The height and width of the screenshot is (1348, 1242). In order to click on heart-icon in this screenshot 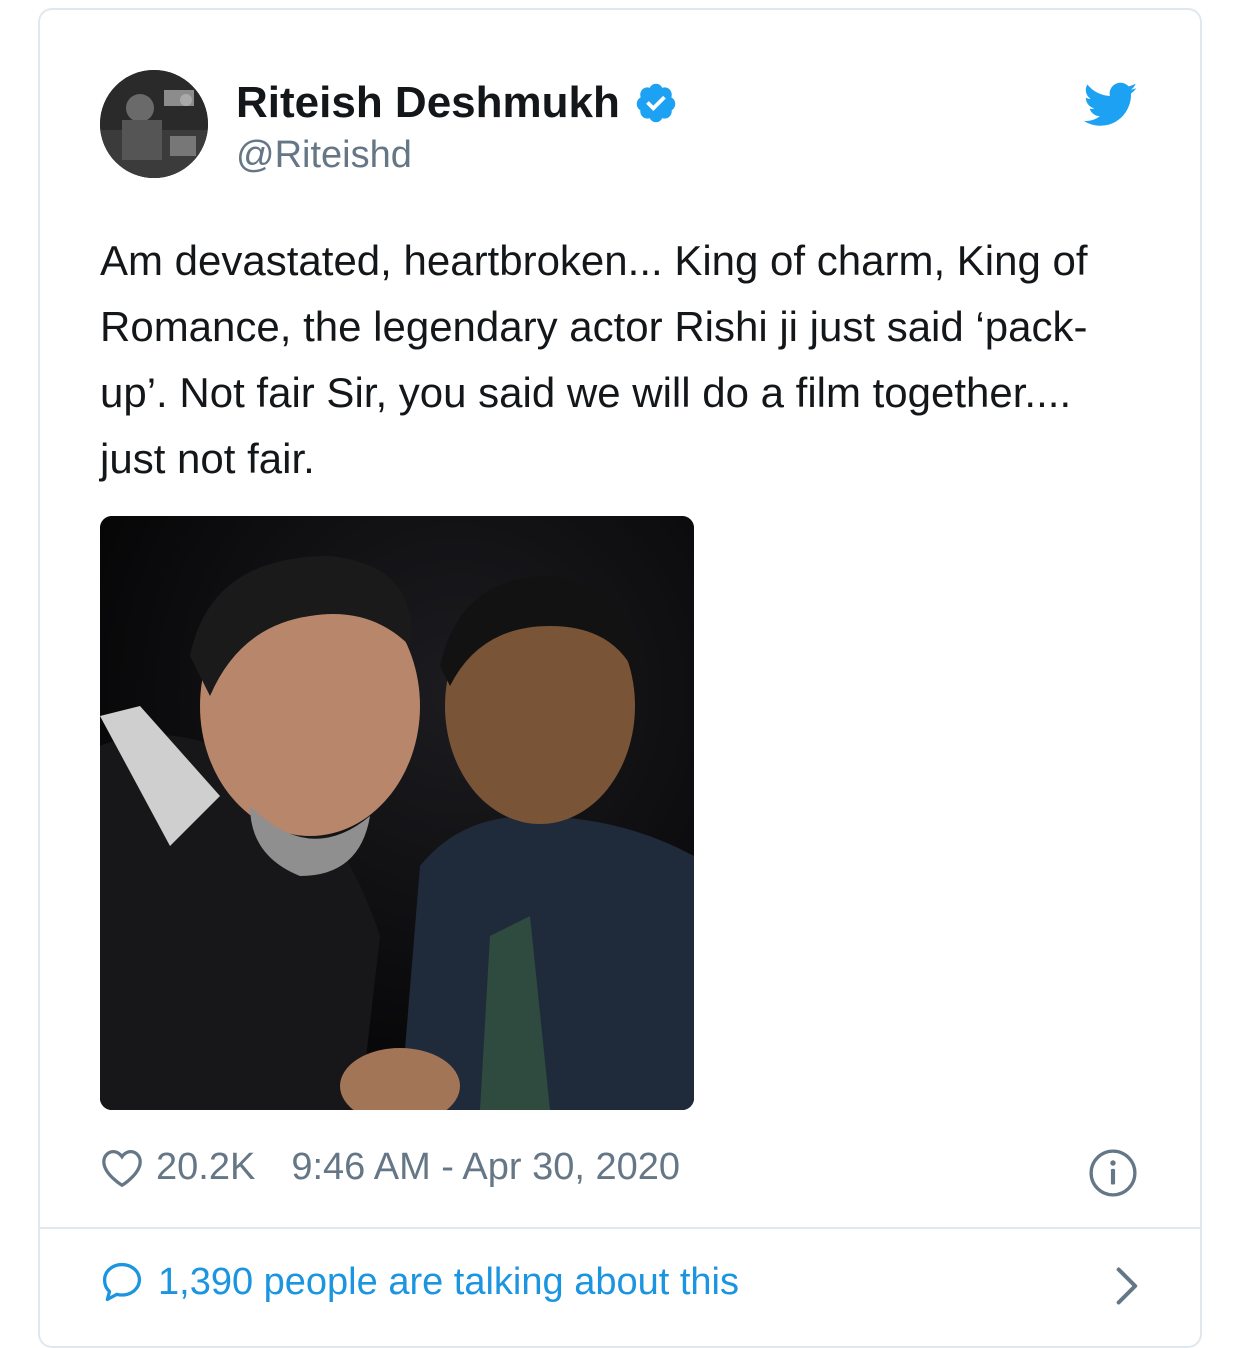, I will do `click(122, 1168)`.